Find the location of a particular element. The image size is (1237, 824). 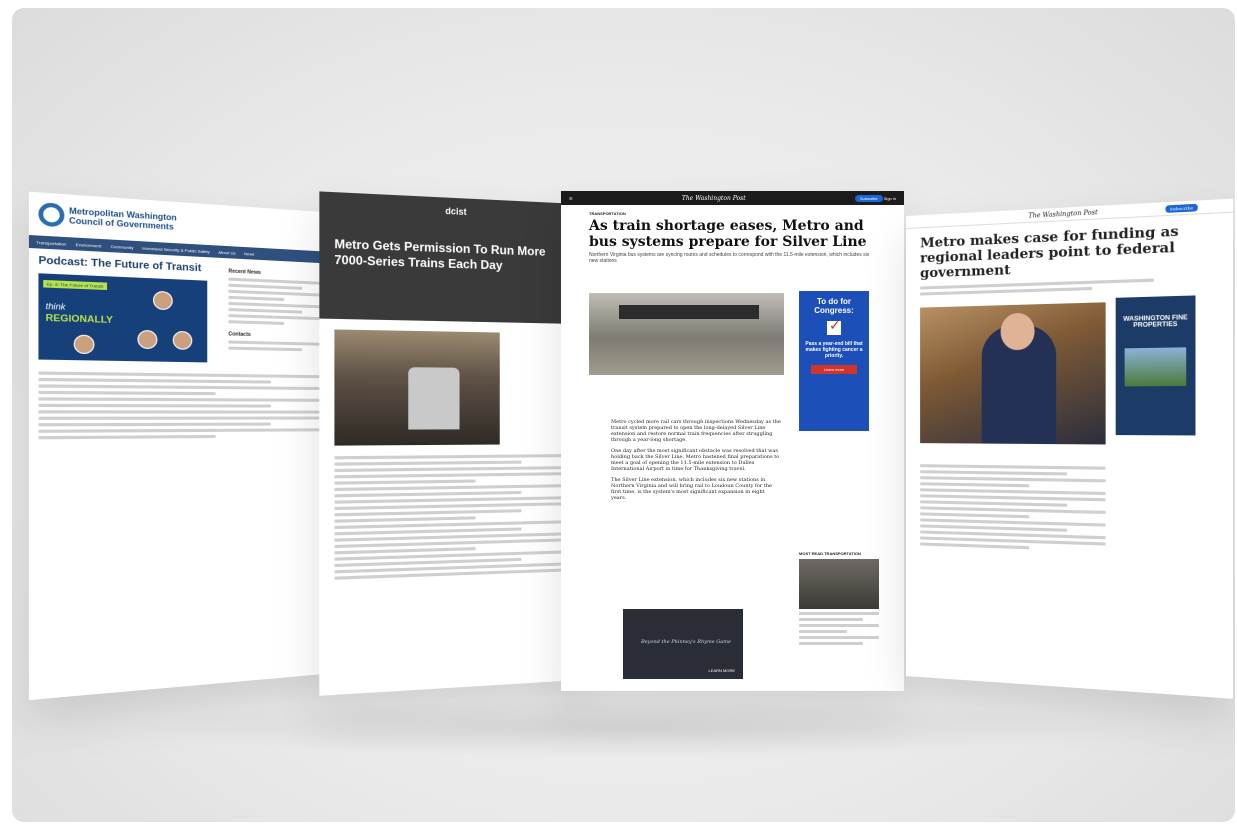

article-kicker: TRANSPORTATION is located at coordinates (732, 210).